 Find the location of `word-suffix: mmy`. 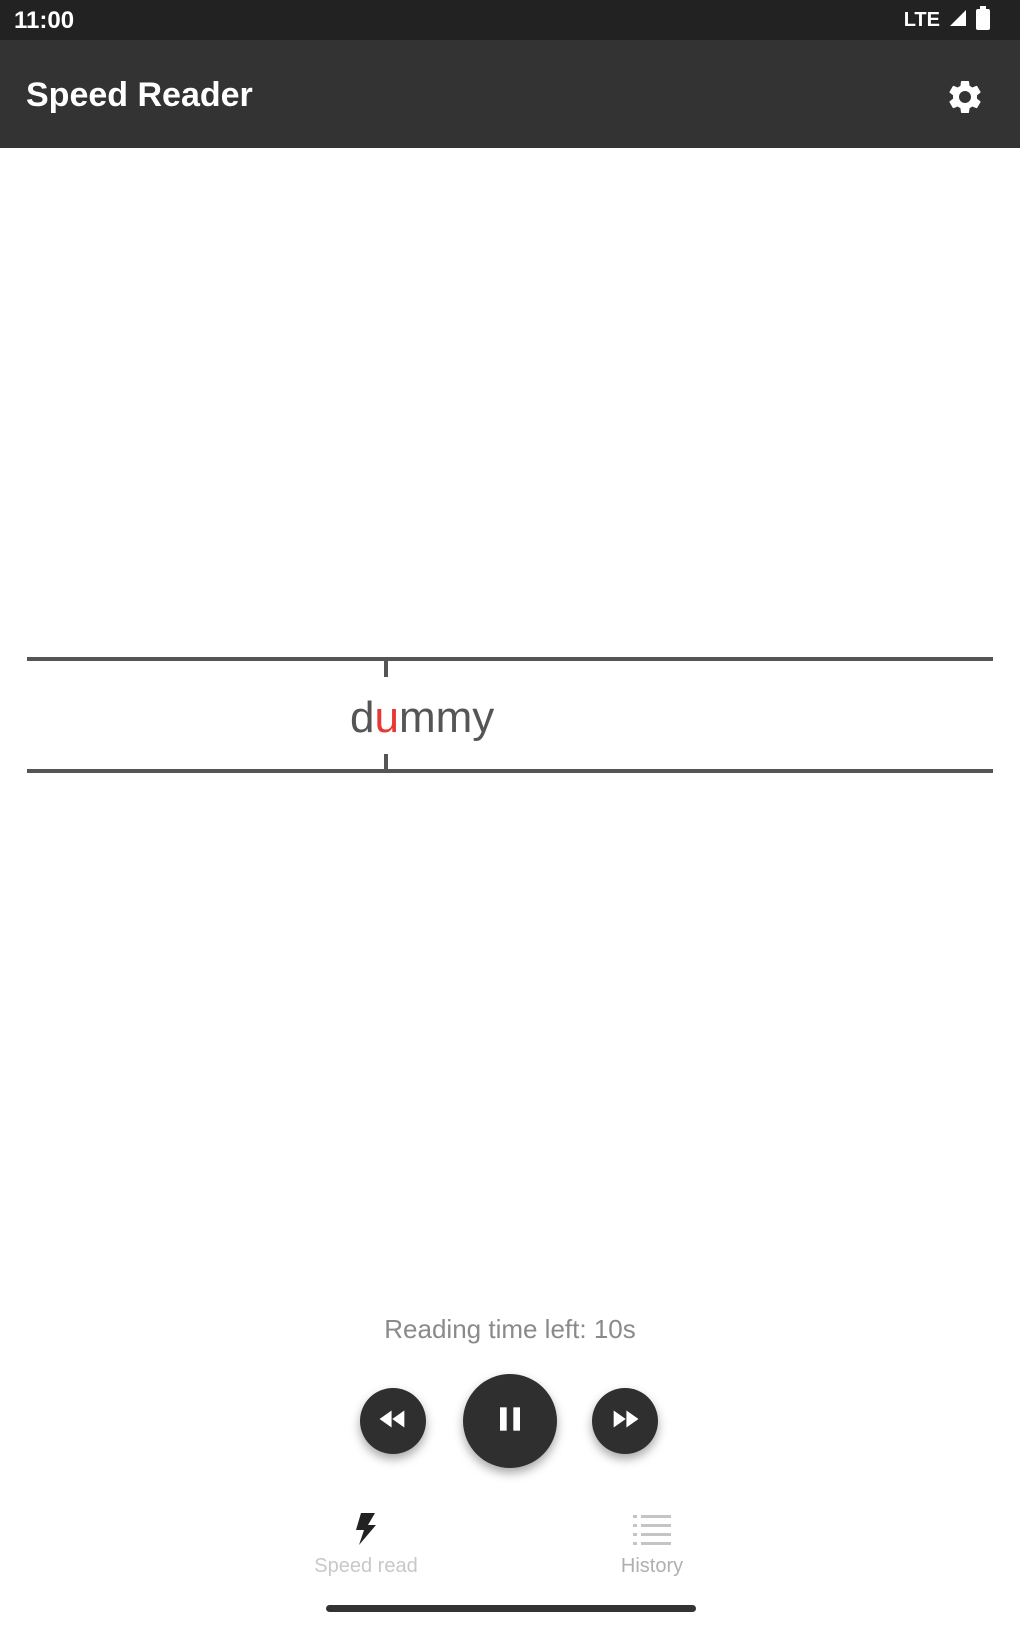

word-suffix: mmy is located at coordinates (446, 717).